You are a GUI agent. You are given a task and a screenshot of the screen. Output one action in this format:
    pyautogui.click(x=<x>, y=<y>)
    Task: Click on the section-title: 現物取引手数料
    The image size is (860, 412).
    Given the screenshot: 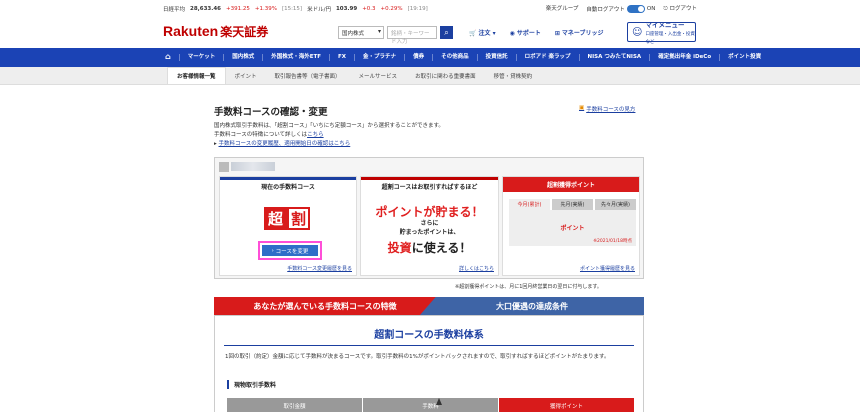 What is the action you would take?
    pyautogui.click(x=251, y=384)
    